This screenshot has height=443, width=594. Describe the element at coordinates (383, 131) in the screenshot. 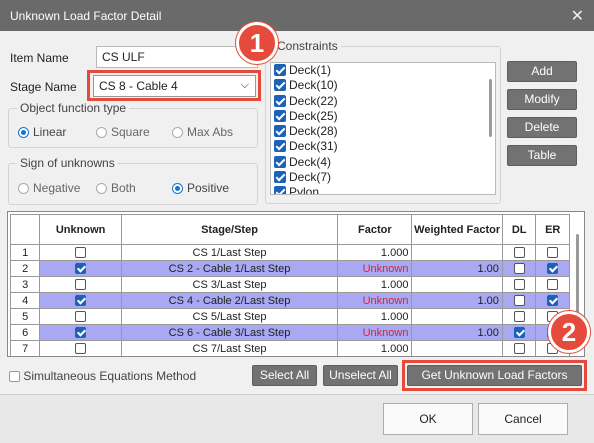

I see `list-item: Deck(28)` at that location.